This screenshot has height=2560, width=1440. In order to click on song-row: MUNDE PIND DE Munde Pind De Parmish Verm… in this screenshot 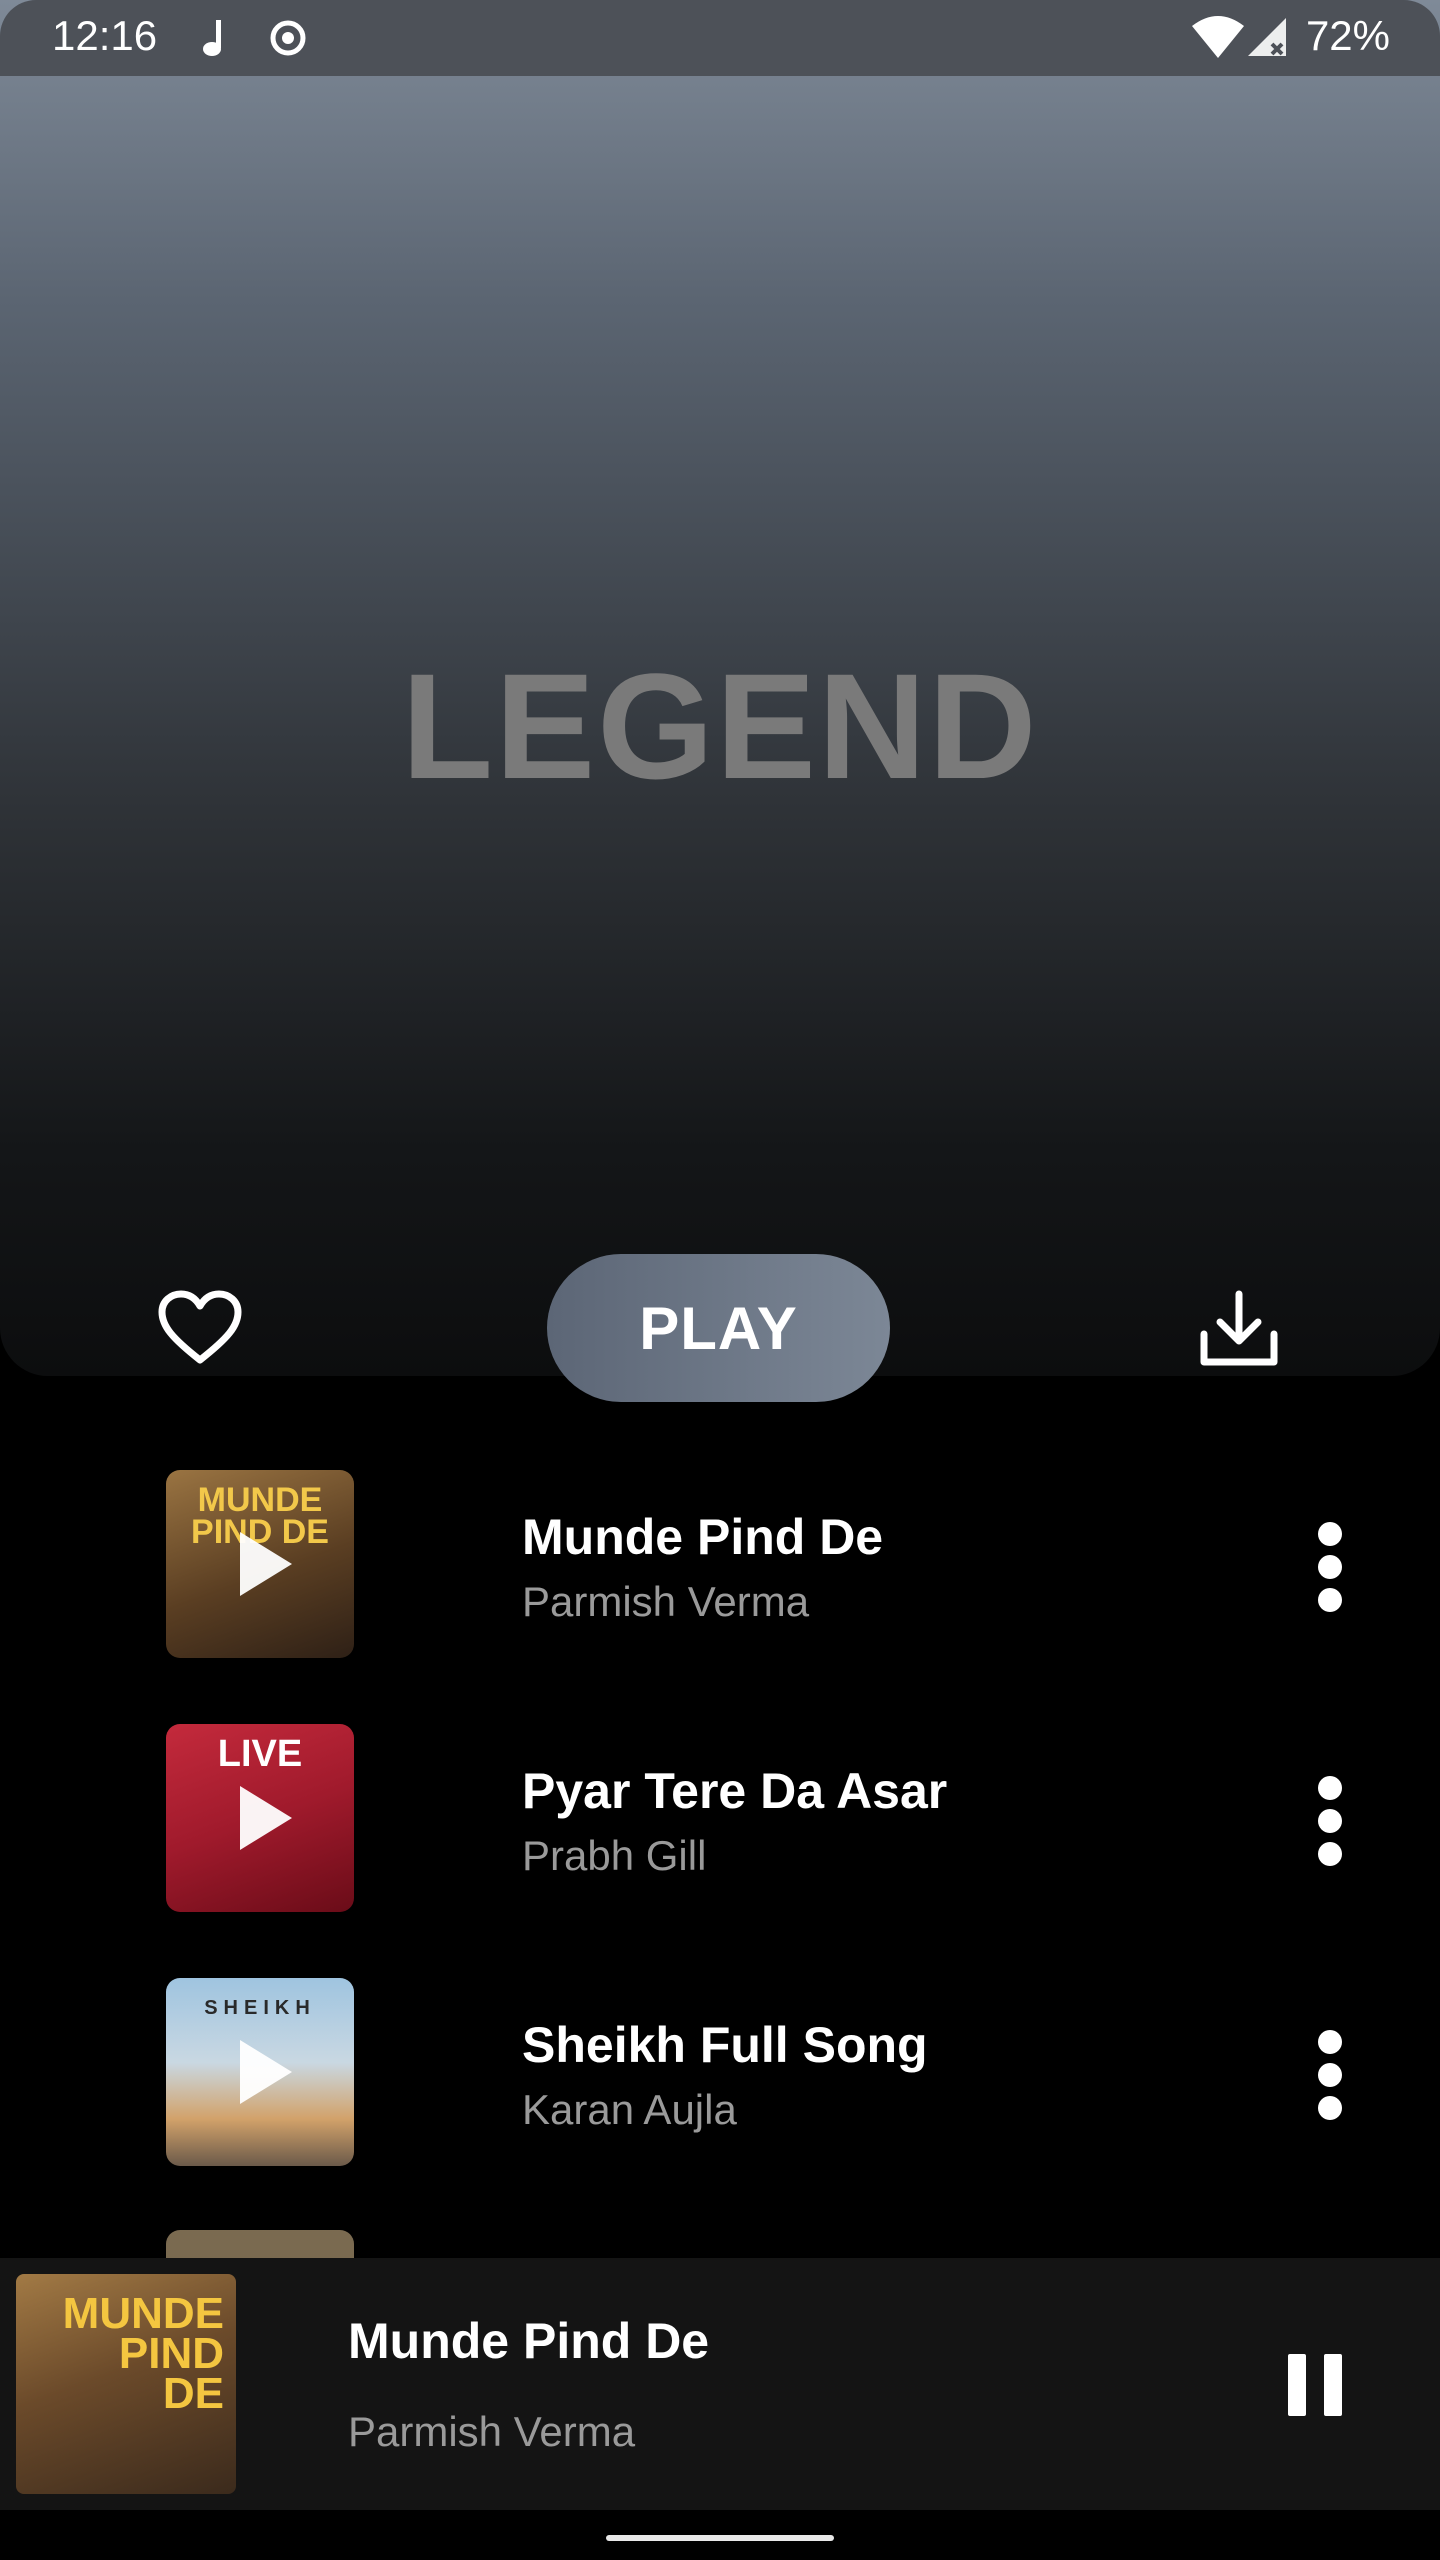, I will do `click(720, 1565)`.